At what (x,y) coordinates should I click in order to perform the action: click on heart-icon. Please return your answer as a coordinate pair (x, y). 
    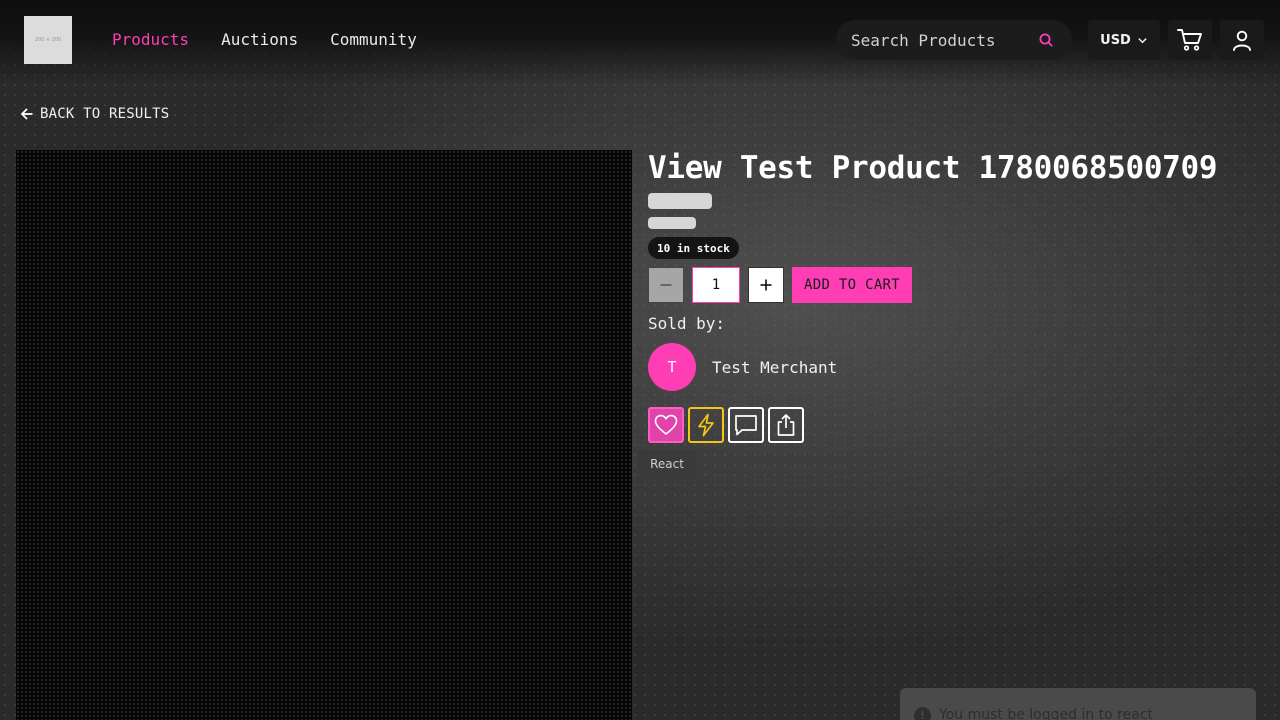
    Looking at the image, I should click on (666, 424).